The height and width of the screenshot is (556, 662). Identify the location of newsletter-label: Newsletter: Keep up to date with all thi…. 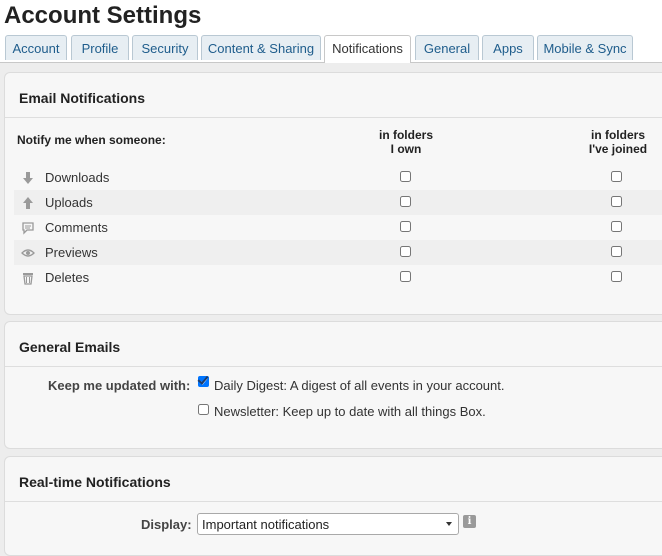
(350, 411).